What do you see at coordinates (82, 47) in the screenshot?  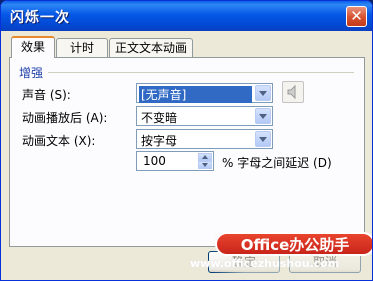 I see `tab-timing: 计时` at bounding box center [82, 47].